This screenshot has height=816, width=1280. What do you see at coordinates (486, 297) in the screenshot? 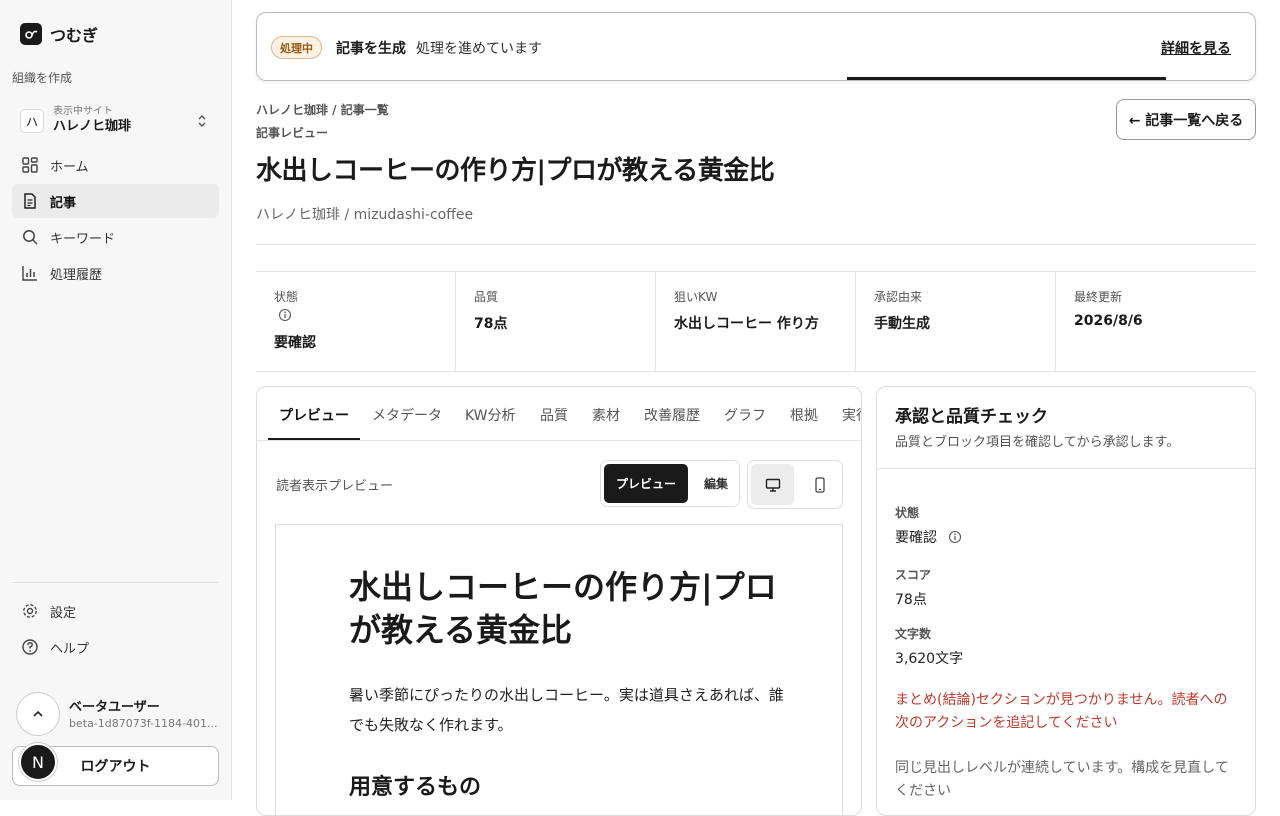
I see `stat-label: 品質` at bounding box center [486, 297].